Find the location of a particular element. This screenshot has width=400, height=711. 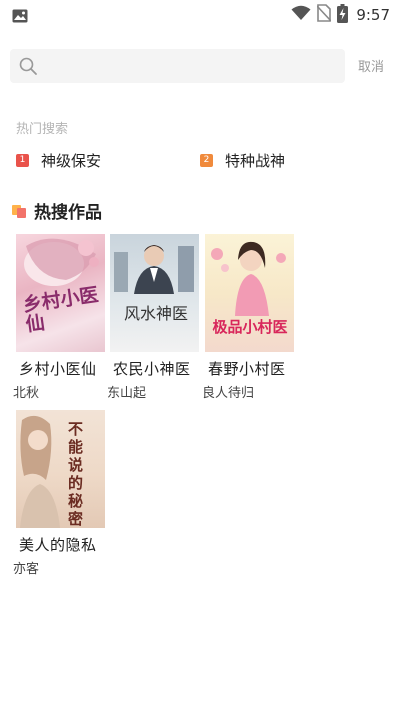

book-card: 乡村小医仙 乡村小医仙 北秋 is located at coordinates (60, 317).